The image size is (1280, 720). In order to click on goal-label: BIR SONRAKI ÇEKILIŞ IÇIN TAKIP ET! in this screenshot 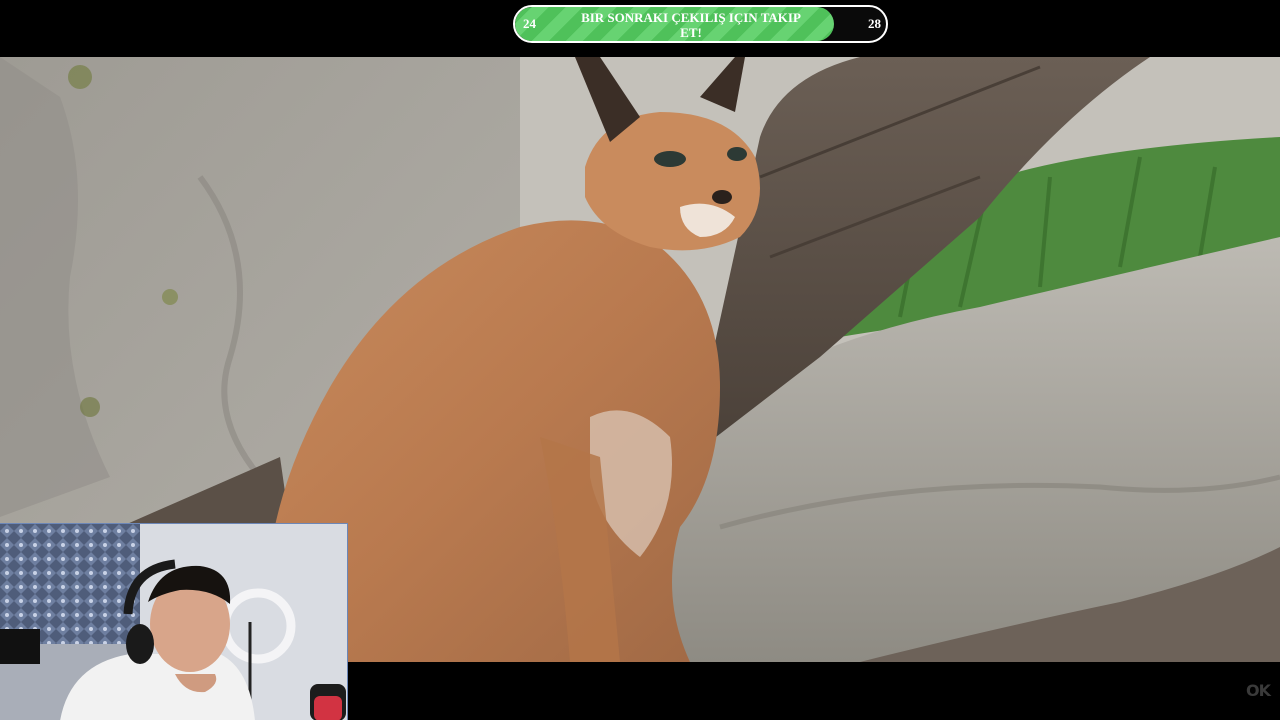, I will do `click(691, 25)`.